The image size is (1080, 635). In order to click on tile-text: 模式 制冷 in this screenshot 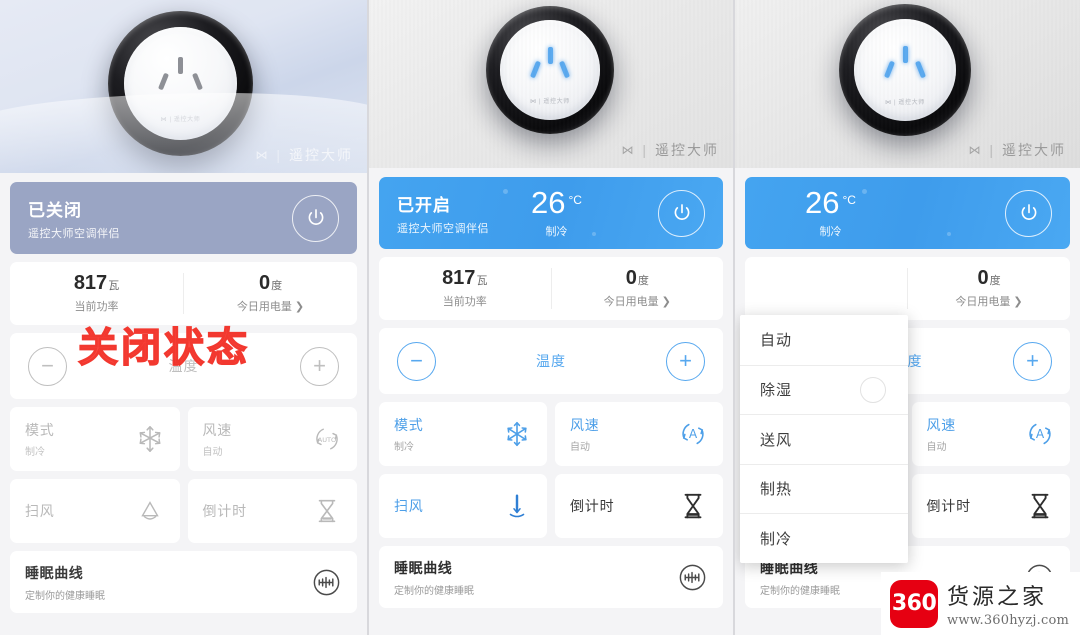, I will do `click(409, 434)`.